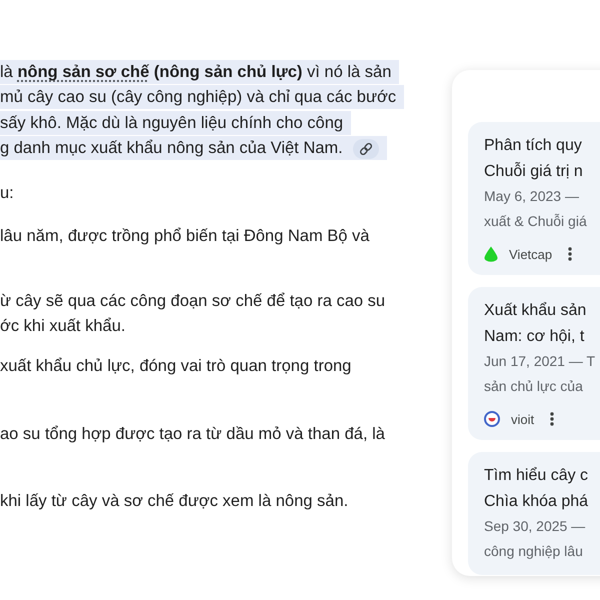 Image resolution: width=600 pixels, height=600 pixels. What do you see at coordinates (522, 419) in the screenshot?
I see `source-name: vioit` at bounding box center [522, 419].